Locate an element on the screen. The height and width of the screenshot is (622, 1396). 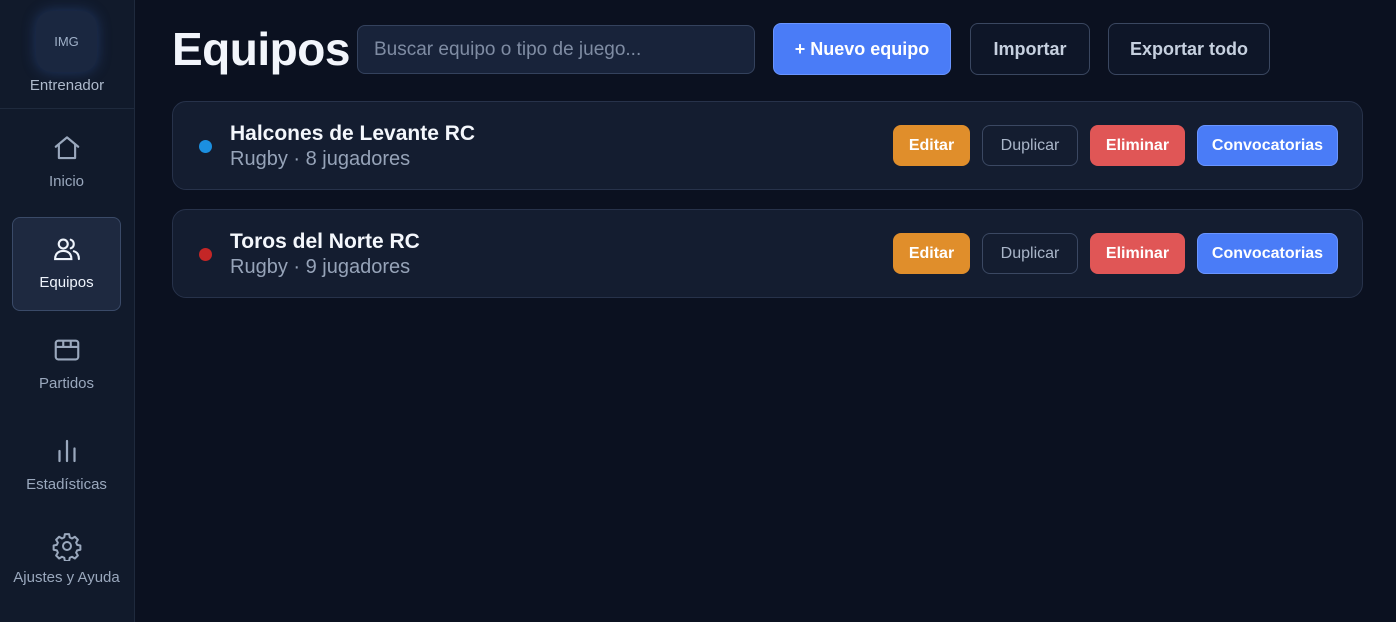
avatar: IMG is located at coordinates (66, 41).